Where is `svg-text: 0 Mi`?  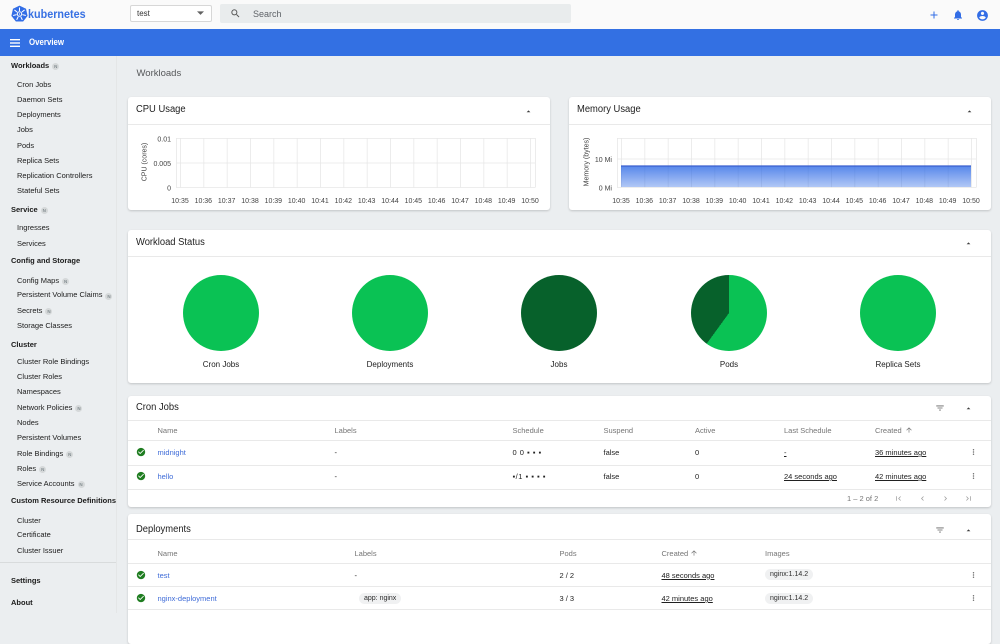 svg-text: 0 Mi is located at coordinates (606, 188).